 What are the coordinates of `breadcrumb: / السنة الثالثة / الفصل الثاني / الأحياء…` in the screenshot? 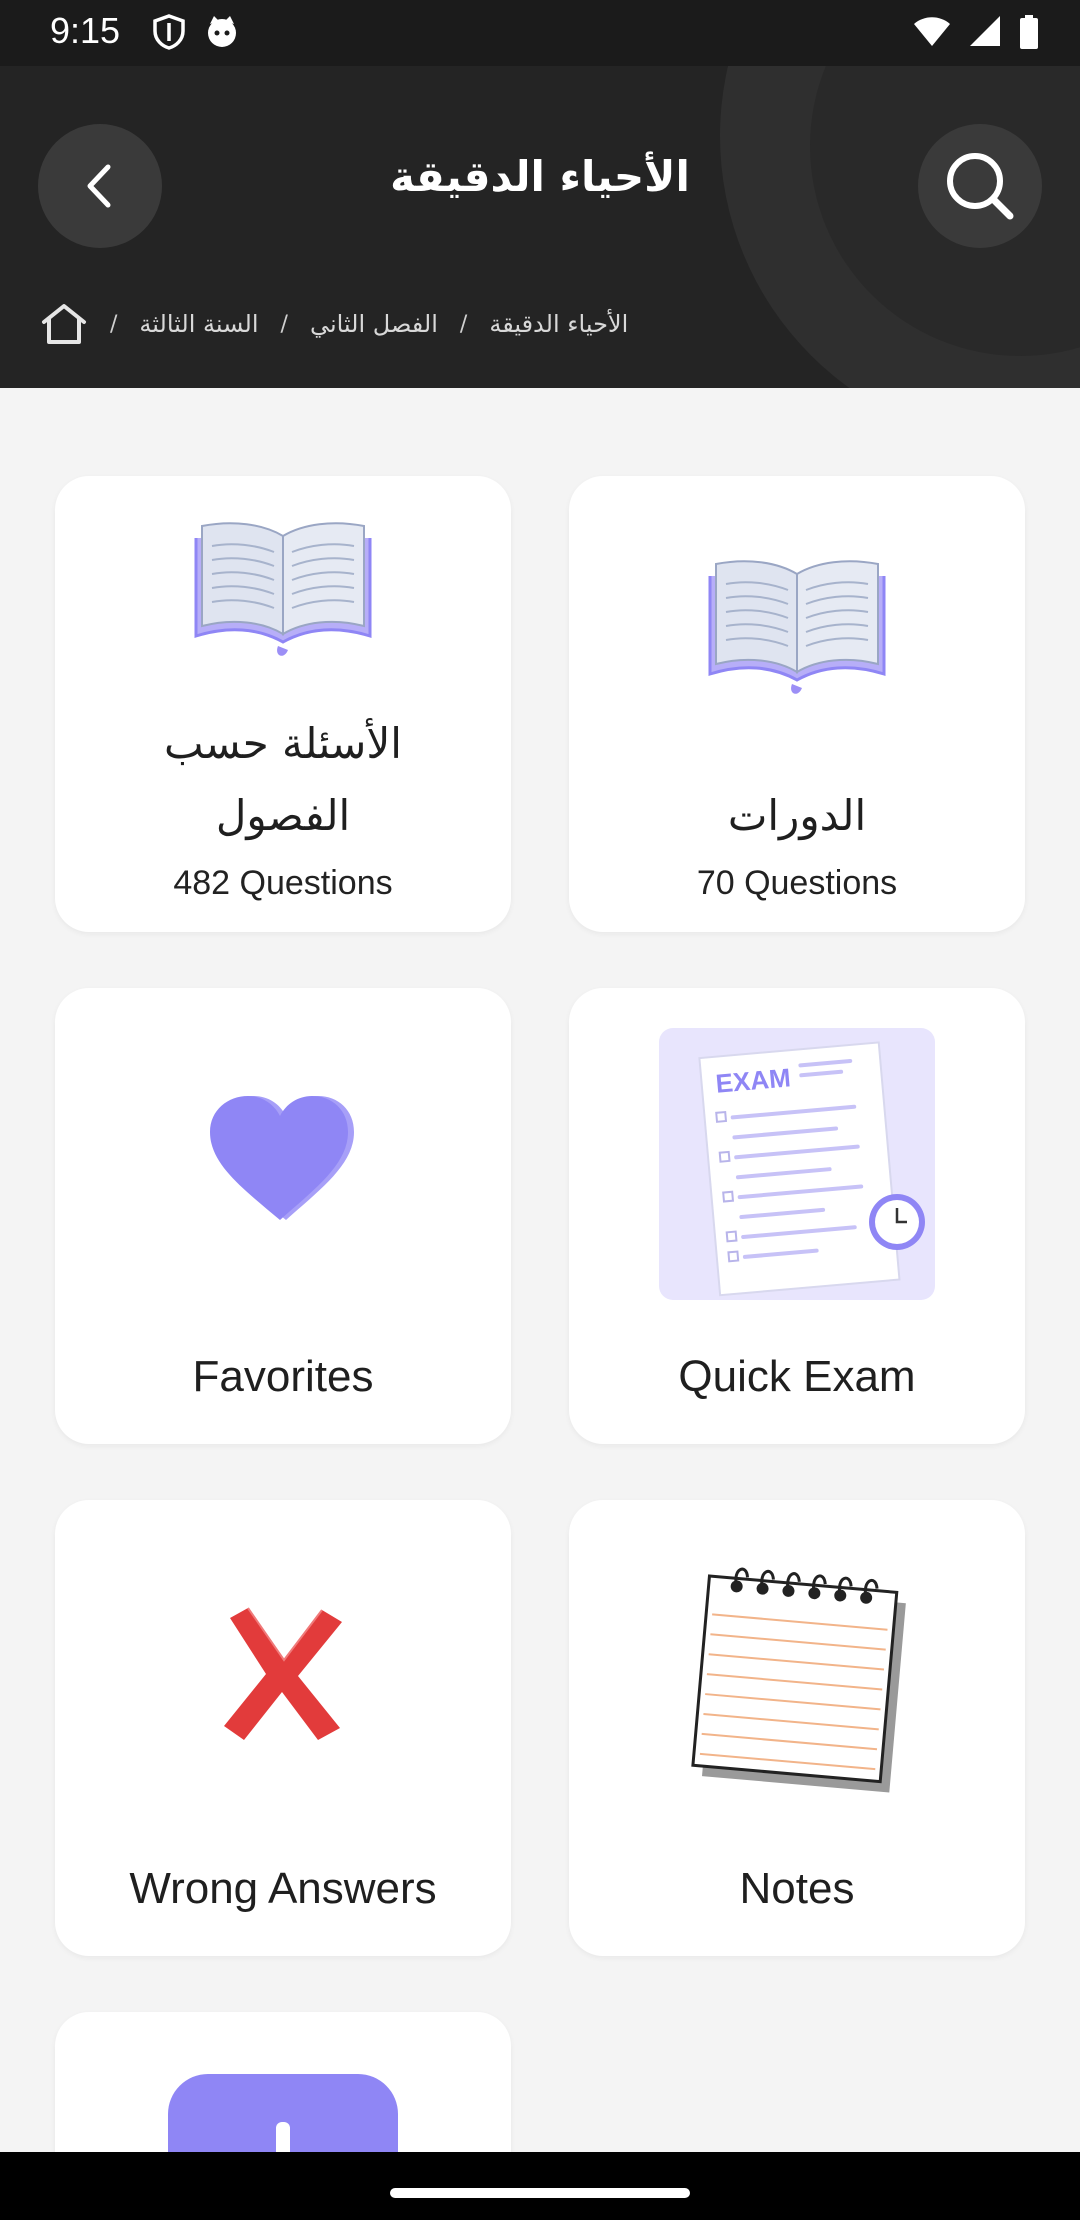 It's located at (334, 324).